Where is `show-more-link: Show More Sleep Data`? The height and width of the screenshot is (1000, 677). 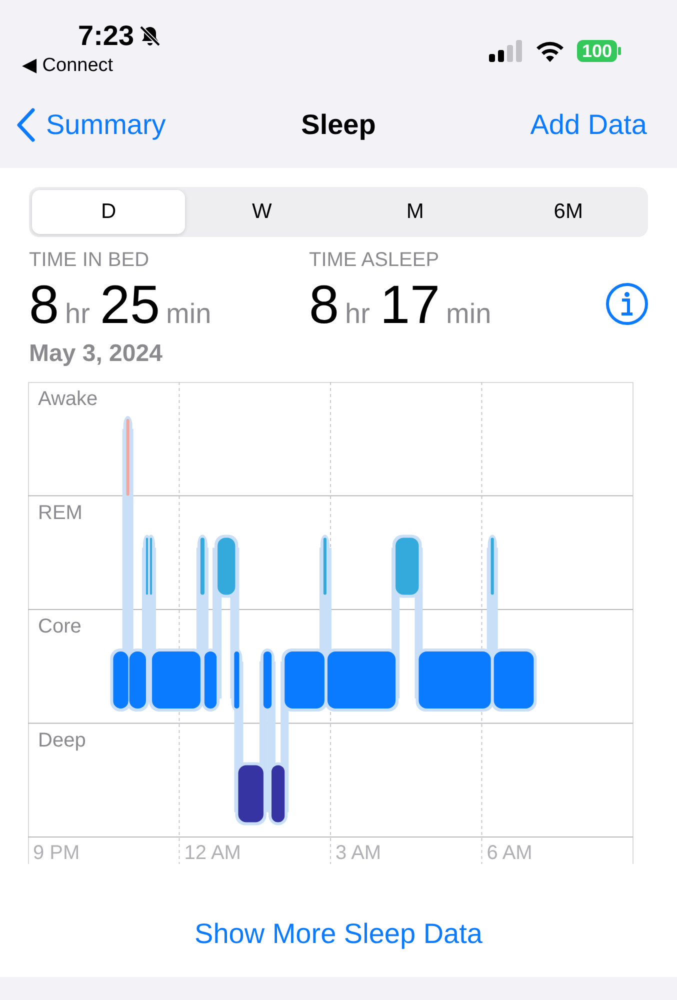
show-more-link: Show More Sleep Data is located at coordinates (338, 934).